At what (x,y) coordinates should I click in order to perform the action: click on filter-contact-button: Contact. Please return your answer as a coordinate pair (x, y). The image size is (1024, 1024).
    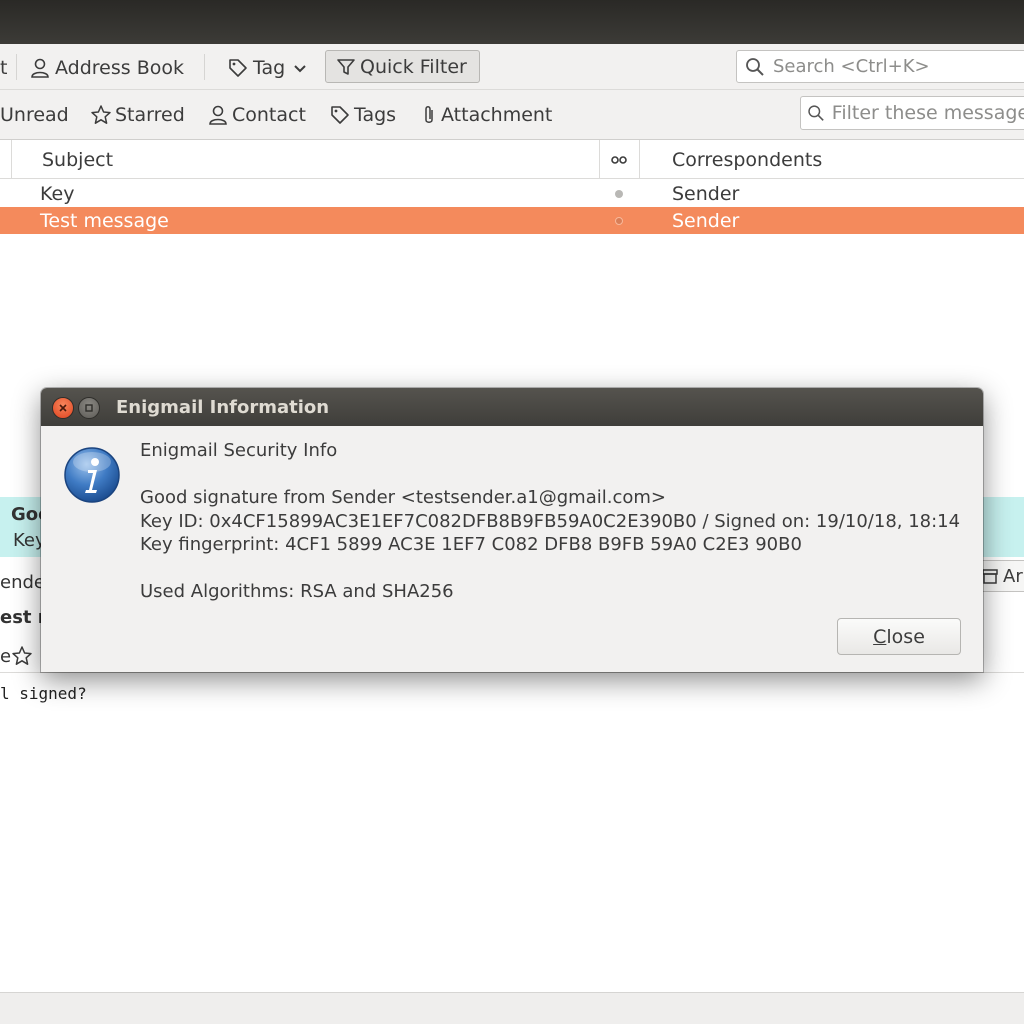
    Looking at the image, I should click on (256, 115).